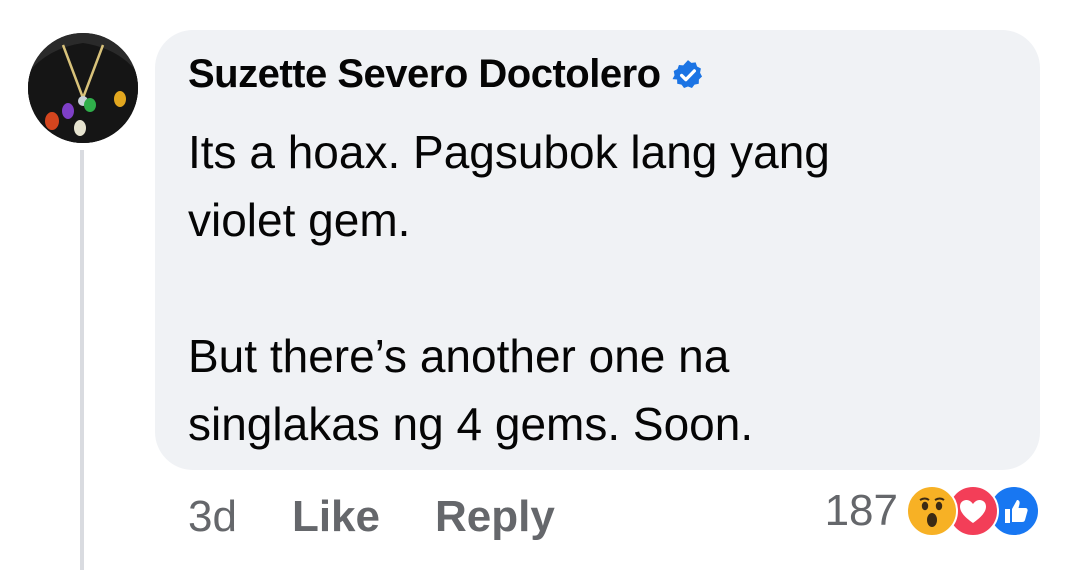  What do you see at coordinates (336, 517) in the screenshot?
I see `like-button: Like` at bounding box center [336, 517].